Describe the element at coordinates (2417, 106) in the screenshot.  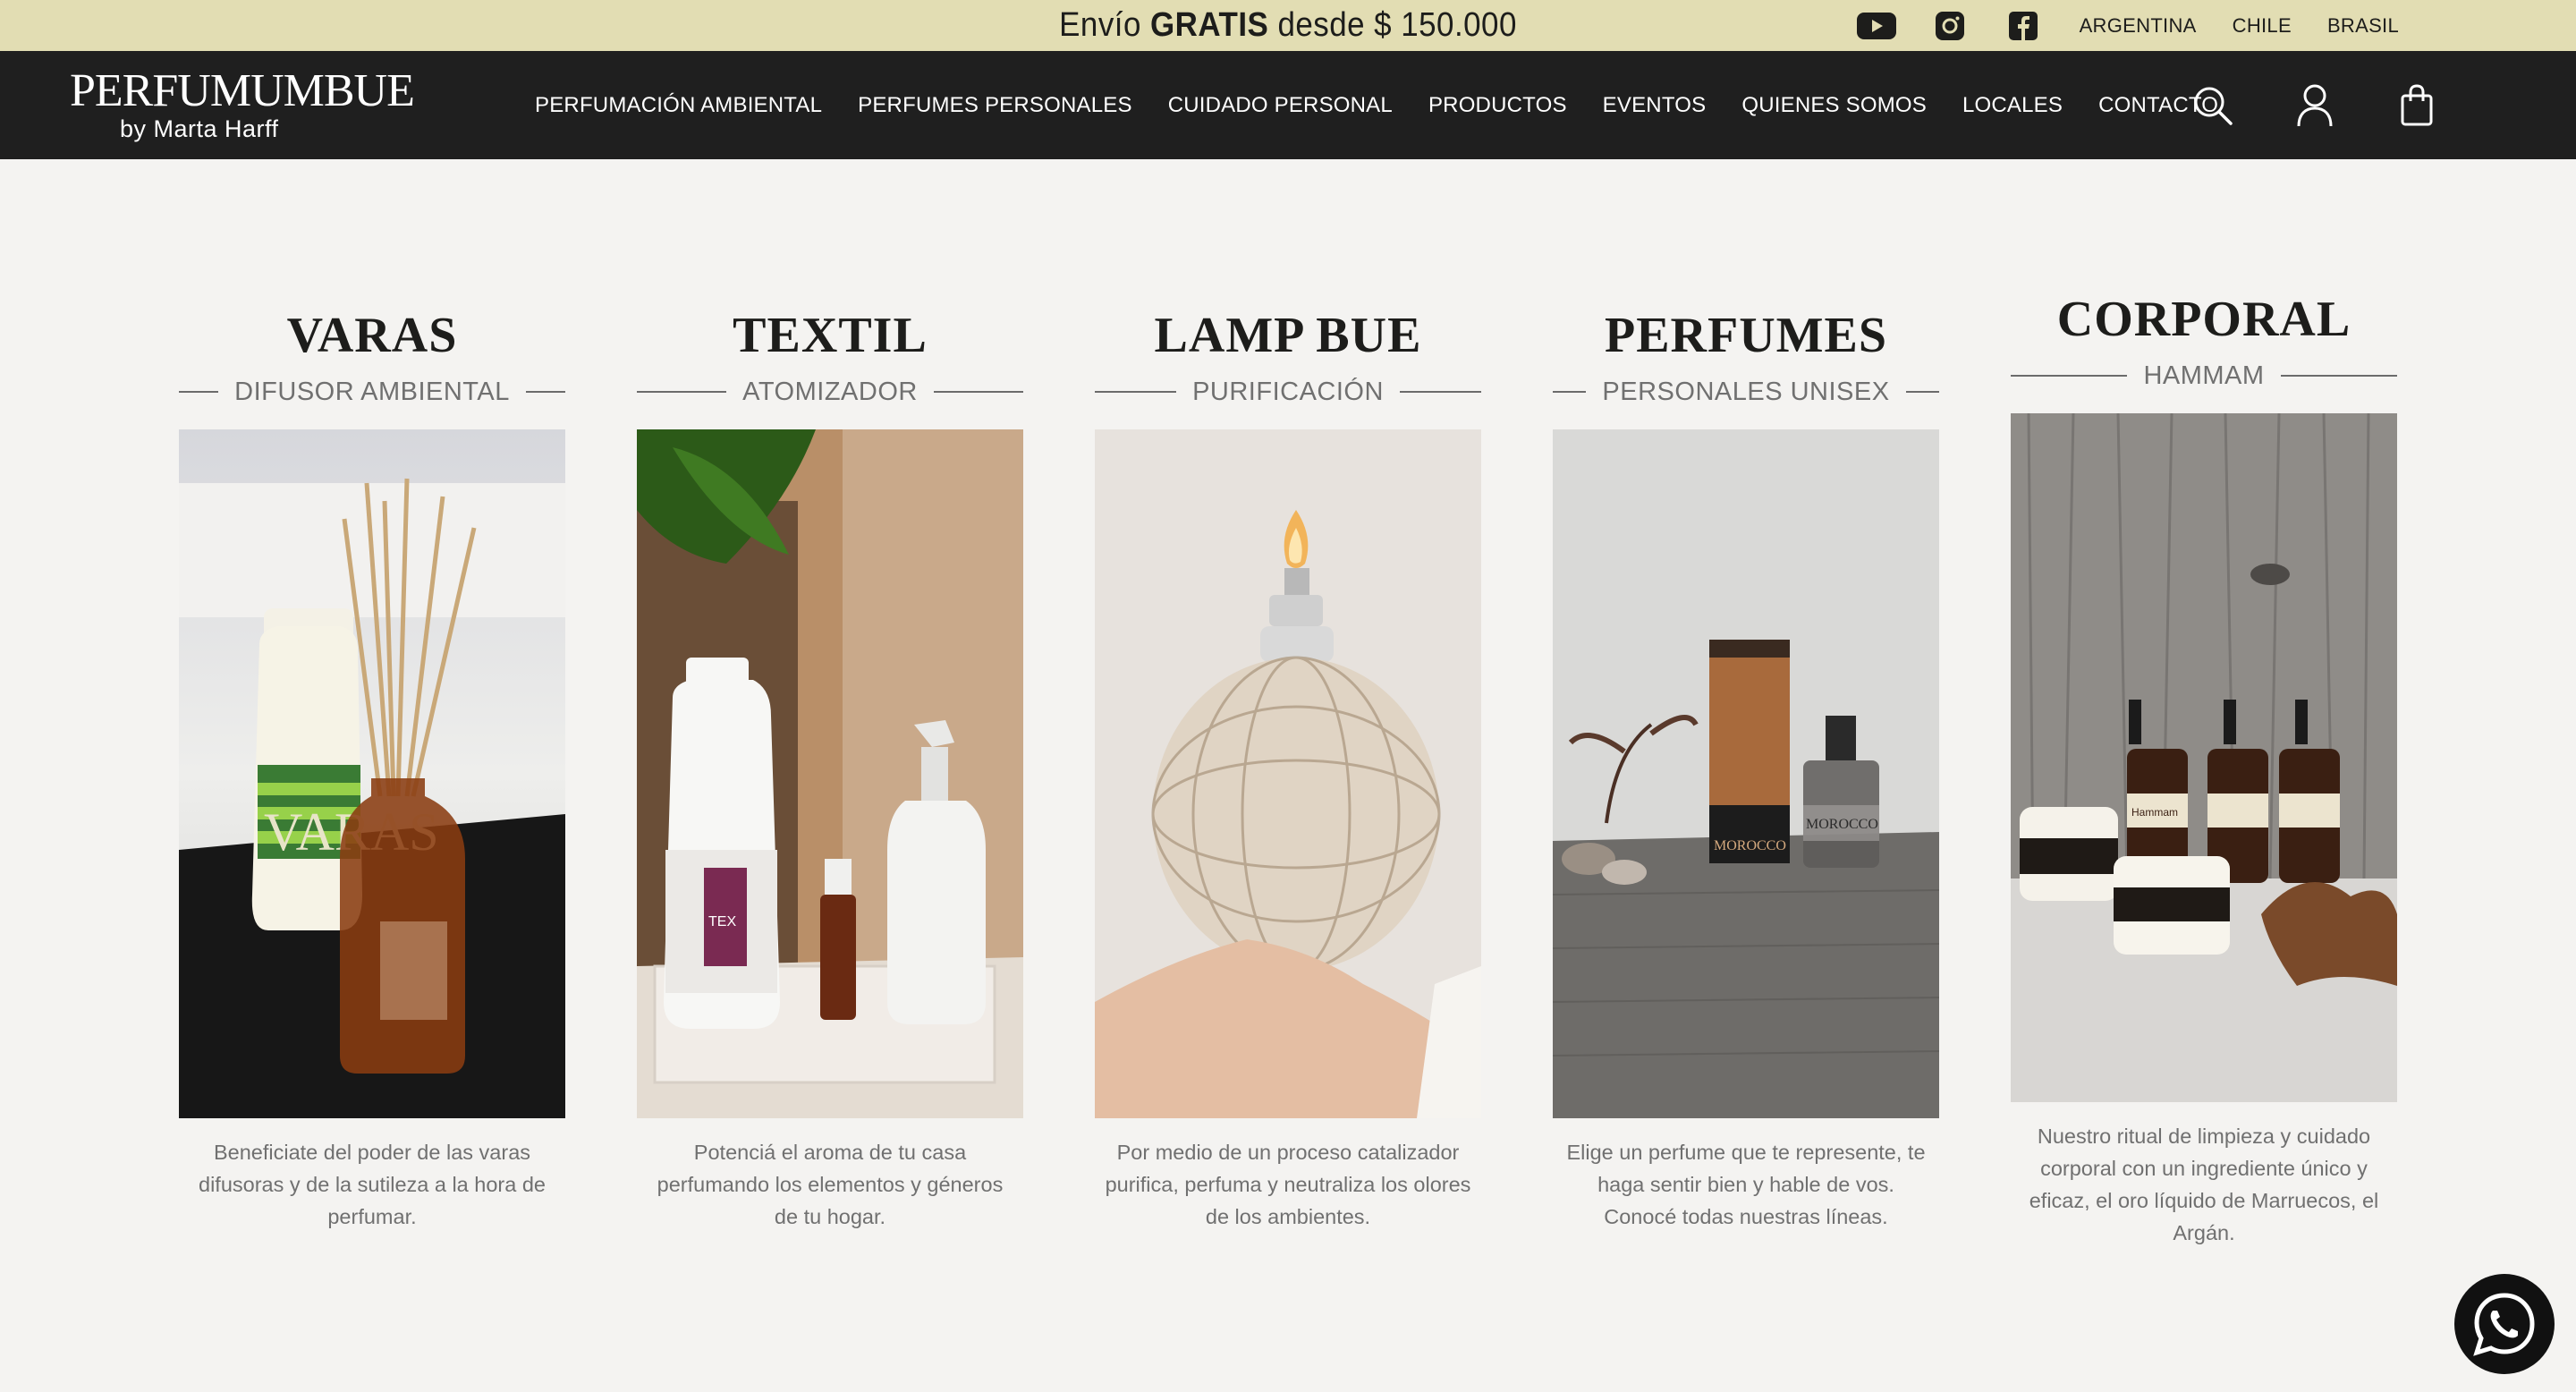
I see `cart-icon` at that location.